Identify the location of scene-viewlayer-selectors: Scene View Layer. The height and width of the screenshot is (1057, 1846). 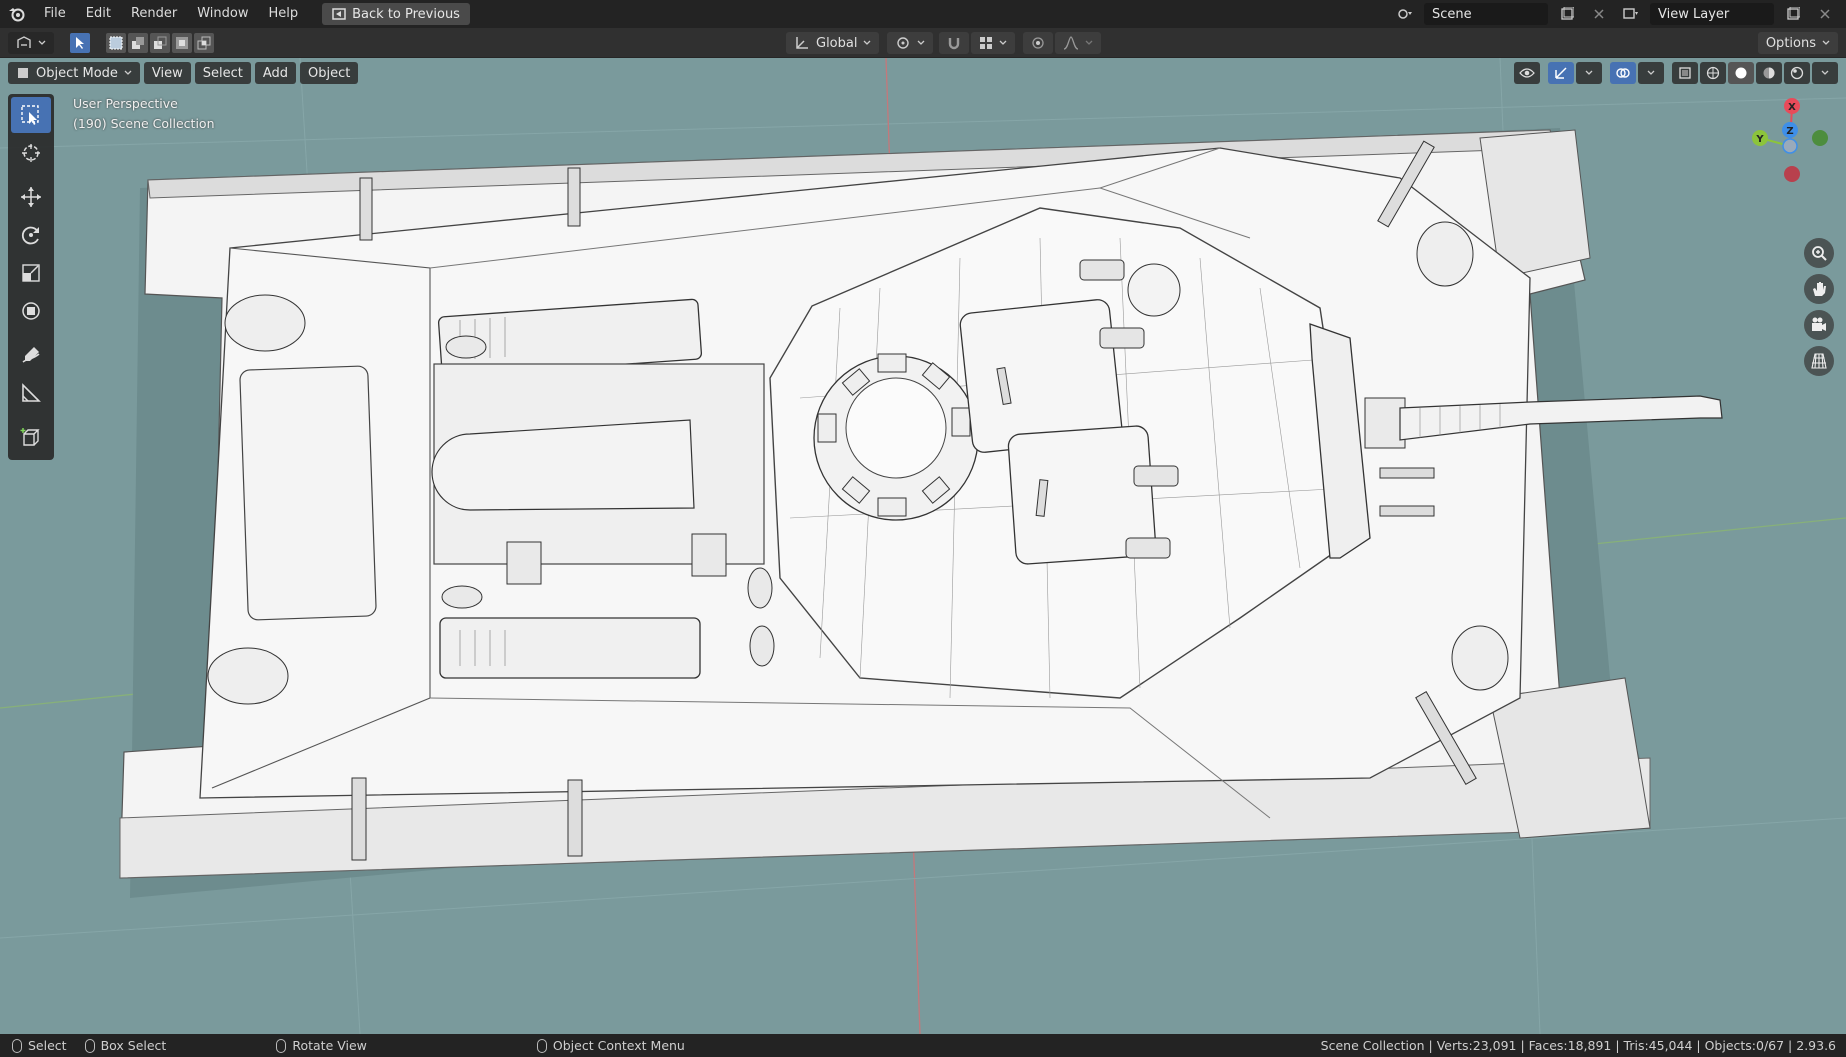
(1619, 14).